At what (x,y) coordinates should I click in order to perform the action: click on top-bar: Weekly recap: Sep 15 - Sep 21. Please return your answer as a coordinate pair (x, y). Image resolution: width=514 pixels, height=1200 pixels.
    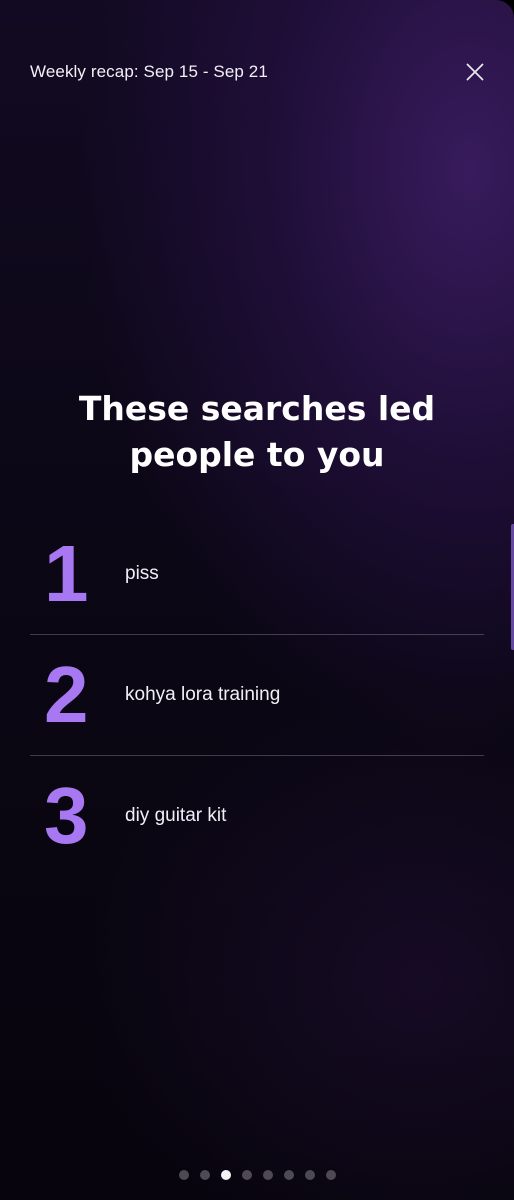
    Looking at the image, I should click on (257, 72).